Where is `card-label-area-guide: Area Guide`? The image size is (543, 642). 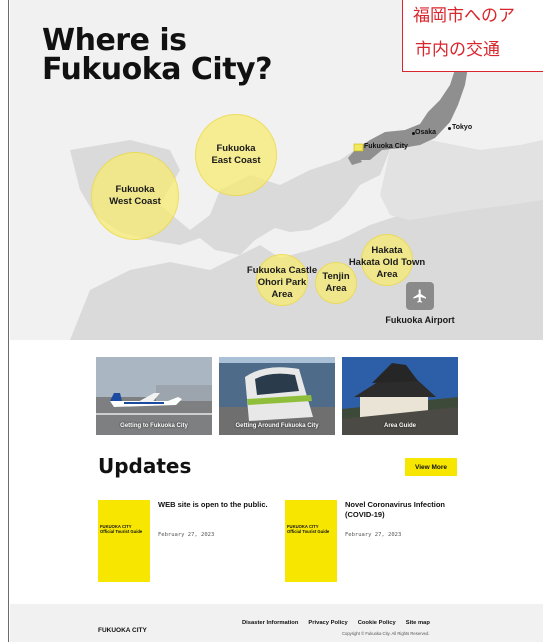 card-label-area-guide: Area Guide is located at coordinates (400, 426).